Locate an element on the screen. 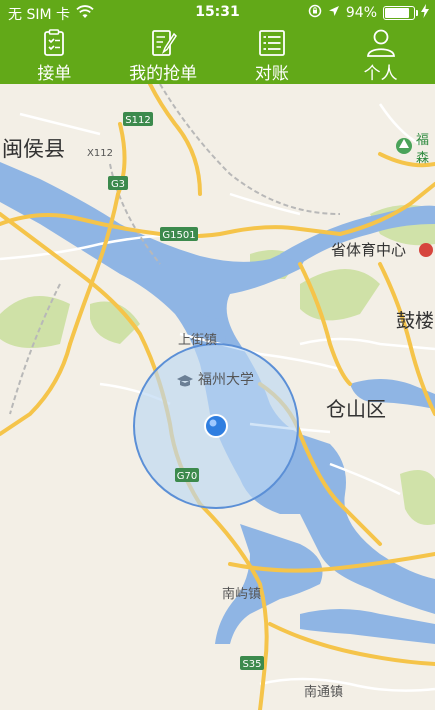 This screenshot has width=435, height=710. road-shield-g70: G70 is located at coordinates (187, 475).